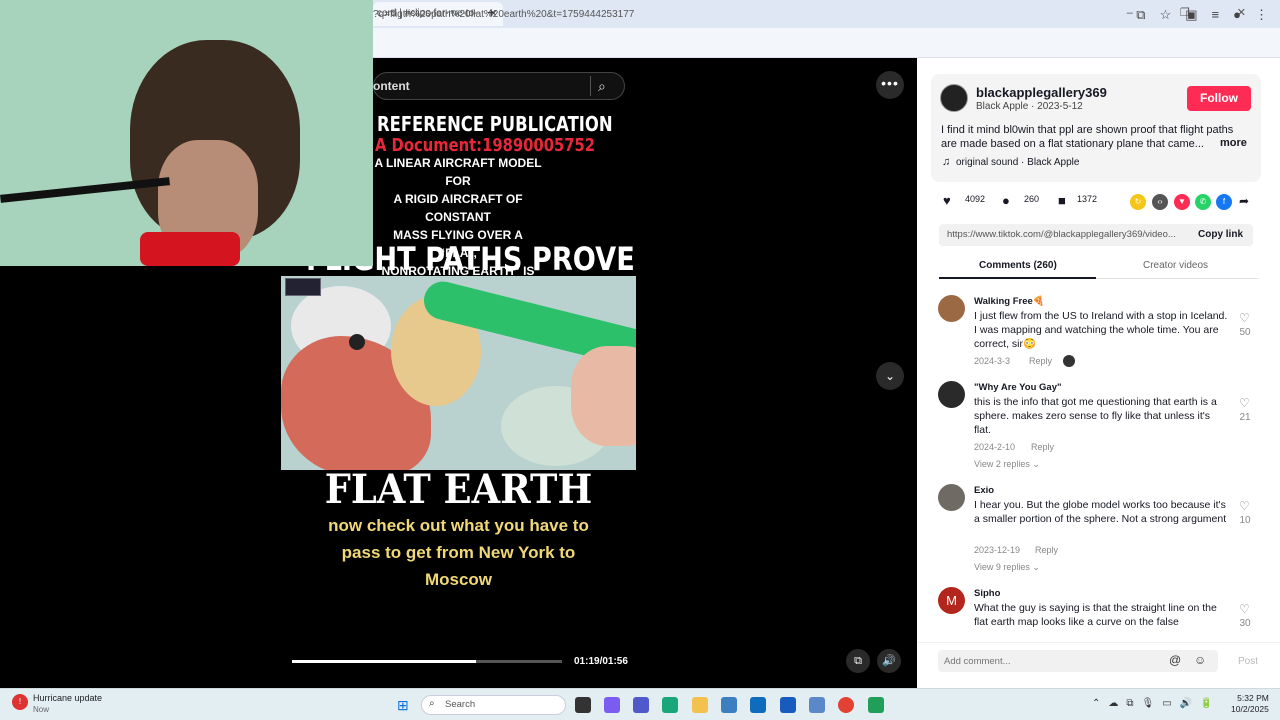 Image resolution: width=1280 pixels, height=720 pixels. I want to click on music-note-icon: ♫, so click(946, 162).